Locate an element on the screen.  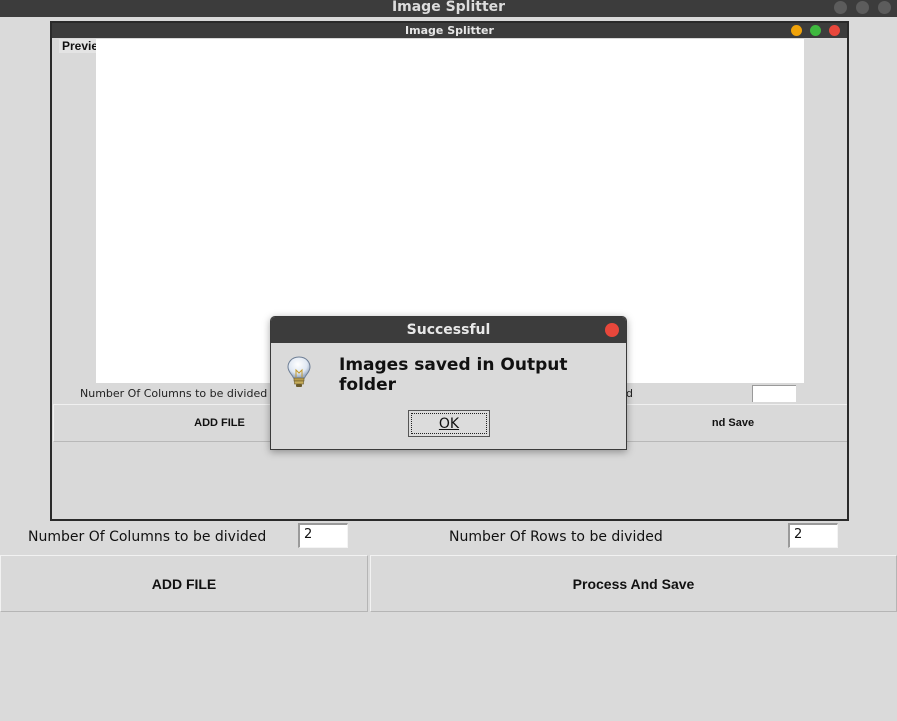
preview-window-titlebar: Image Splitter is located at coordinates (449, 30).